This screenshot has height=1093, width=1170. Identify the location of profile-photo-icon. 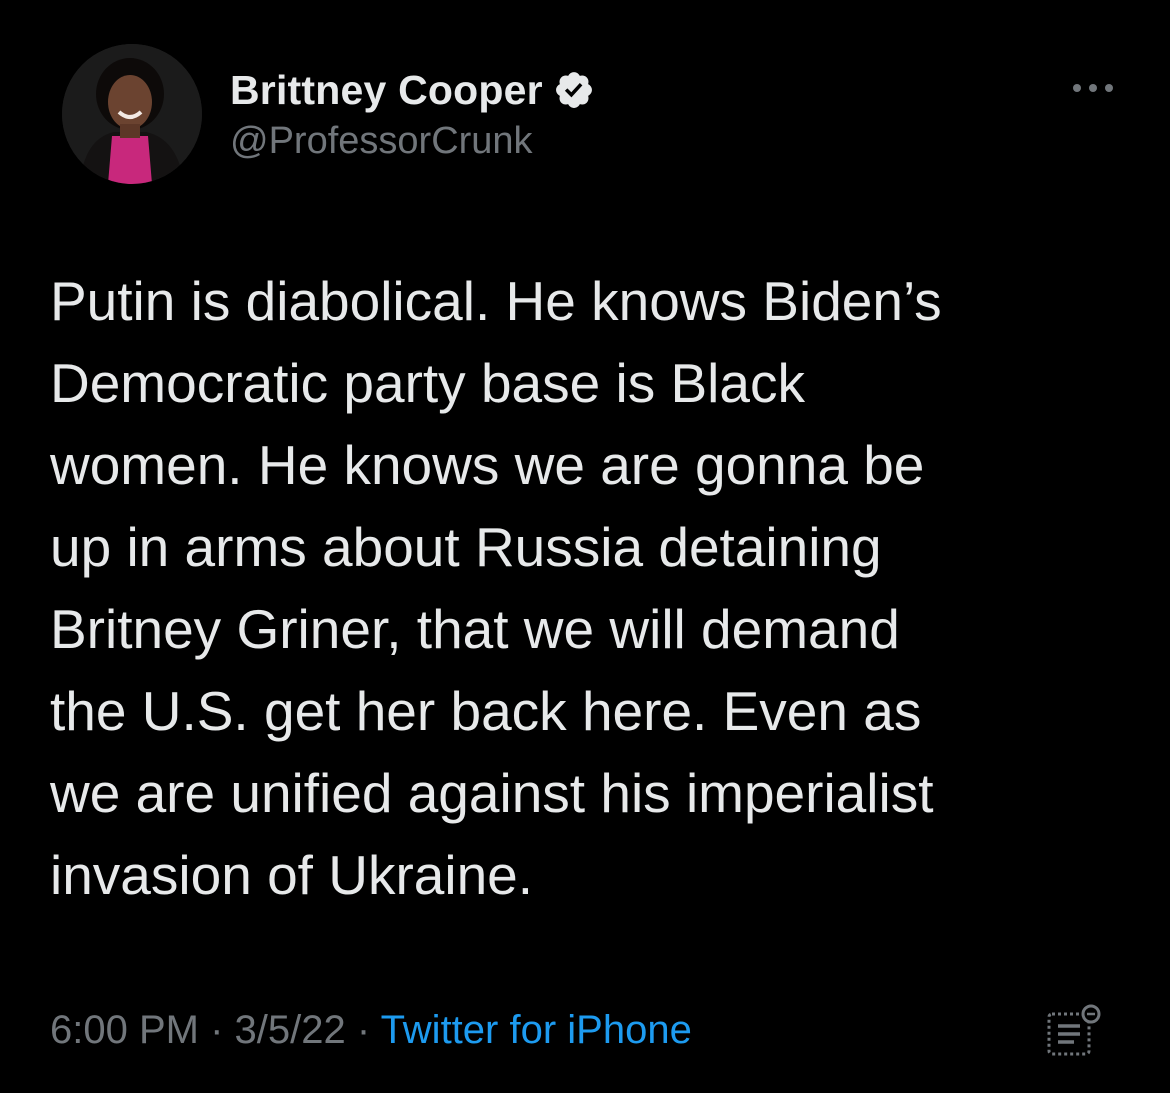
(132, 114).